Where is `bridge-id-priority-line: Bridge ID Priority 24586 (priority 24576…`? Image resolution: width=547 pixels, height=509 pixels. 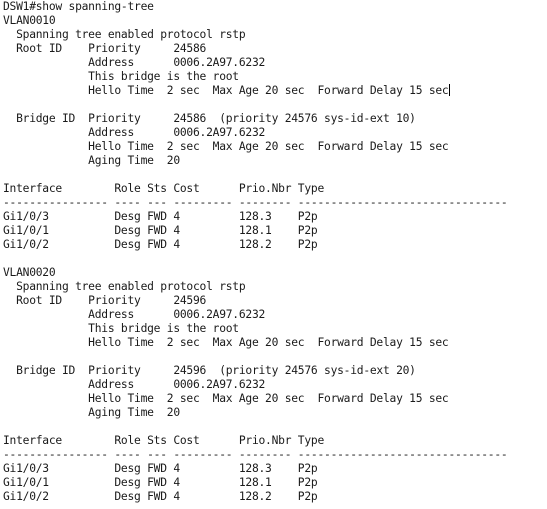 bridge-id-priority-line: Bridge ID Priority 24586 (priority 24576… is located at coordinates (209, 118).